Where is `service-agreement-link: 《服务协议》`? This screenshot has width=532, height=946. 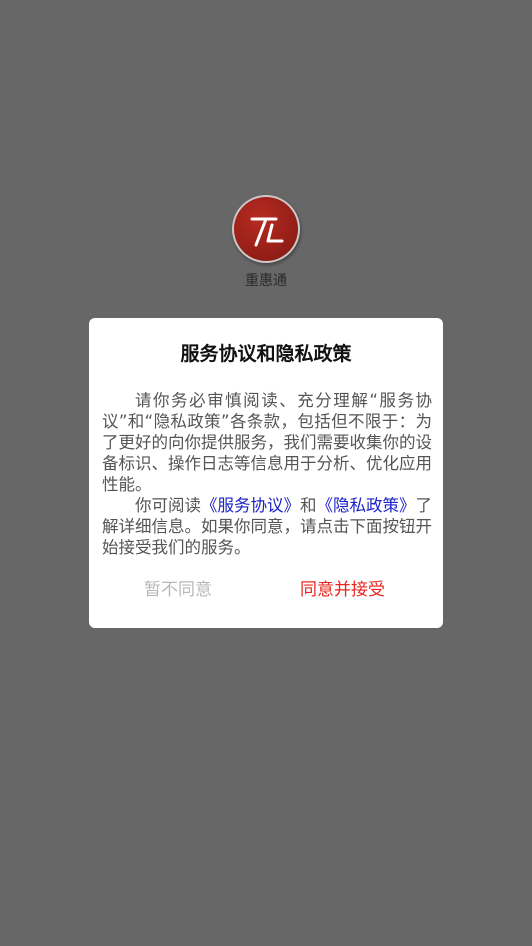 service-agreement-link: 《服务协议》 is located at coordinates (250, 505).